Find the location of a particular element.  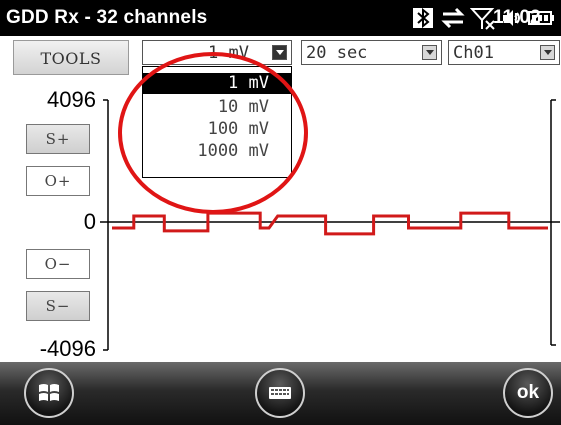

start-button is located at coordinates (49, 393).